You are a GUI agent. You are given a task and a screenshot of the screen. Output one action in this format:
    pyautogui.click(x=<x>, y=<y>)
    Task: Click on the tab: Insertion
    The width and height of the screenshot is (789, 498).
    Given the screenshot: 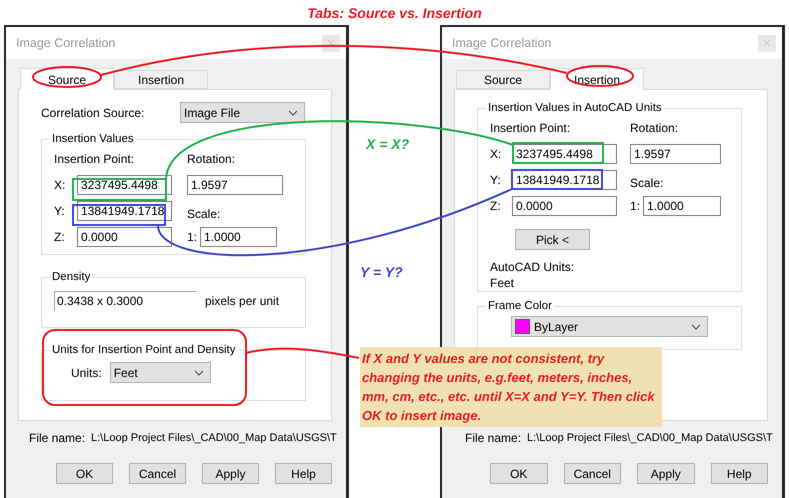 What is the action you would take?
    pyautogui.click(x=161, y=79)
    